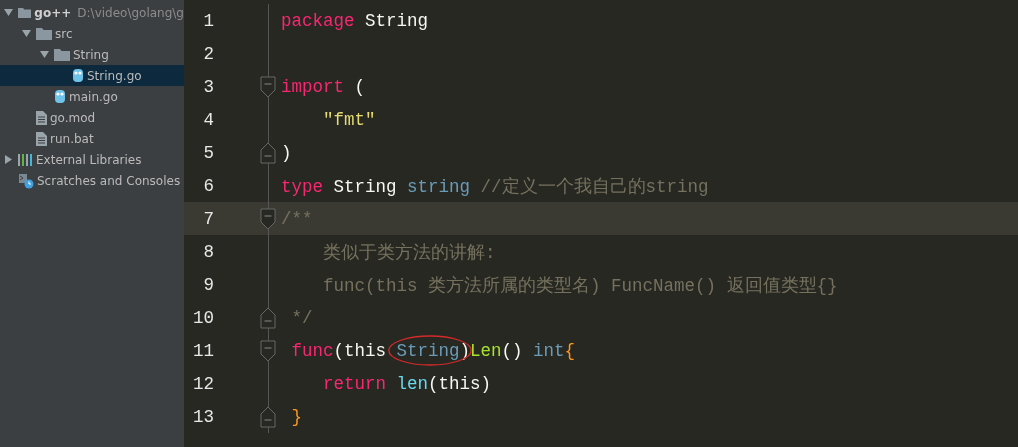 The image size is (1018, 447). Describe the element at coordinates (8, 159) in the screenshot. I see `caret-right-icon` at that location.